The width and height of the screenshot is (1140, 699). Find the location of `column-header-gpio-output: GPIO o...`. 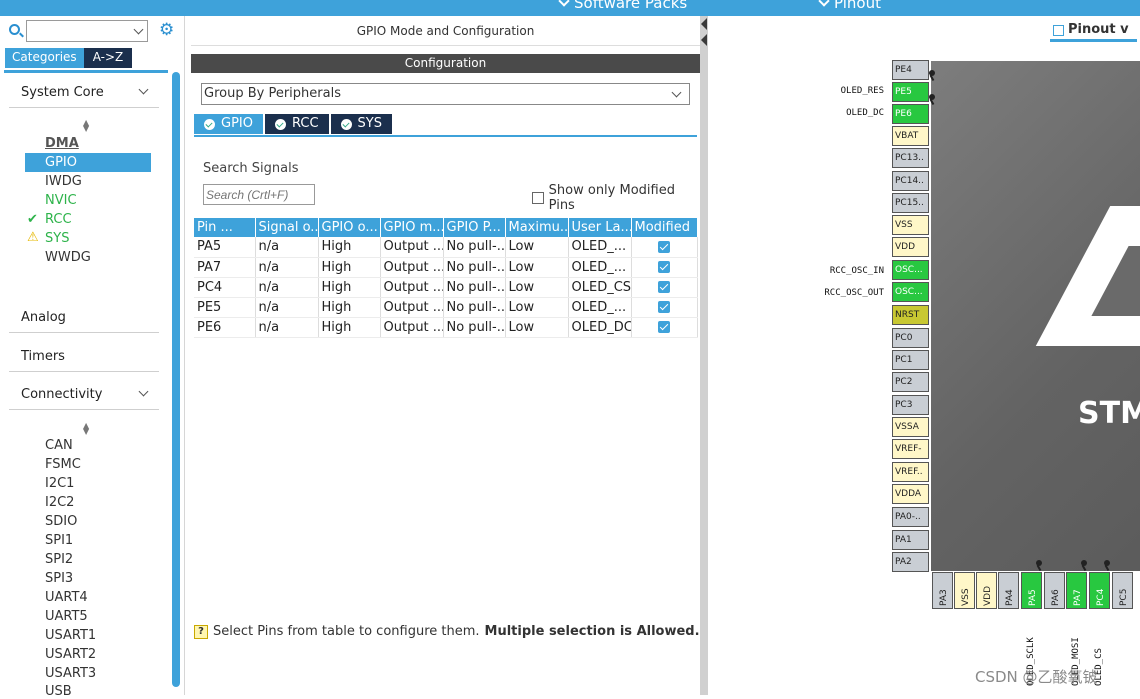

column-header-gpio-output: GPIO o... is located at coordinates (349, 227).